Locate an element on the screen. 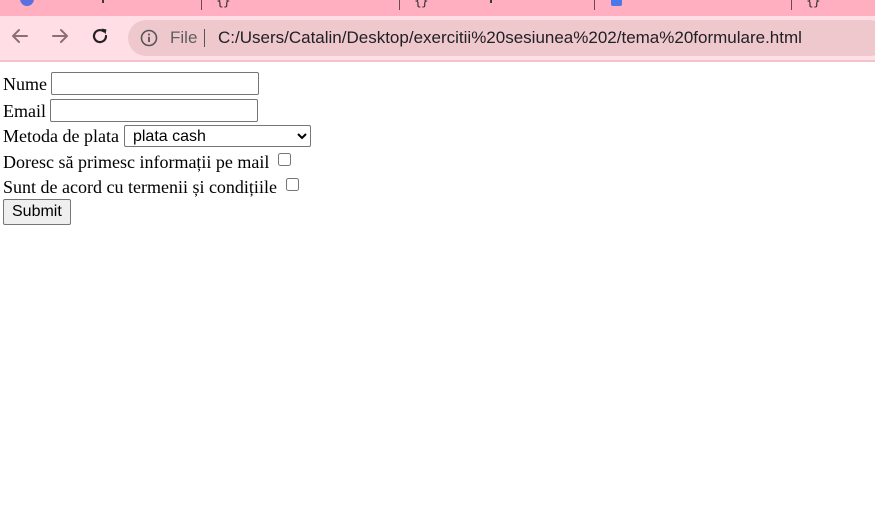  metoda-label: Metoda de plata is located at coordinates (61, 136).